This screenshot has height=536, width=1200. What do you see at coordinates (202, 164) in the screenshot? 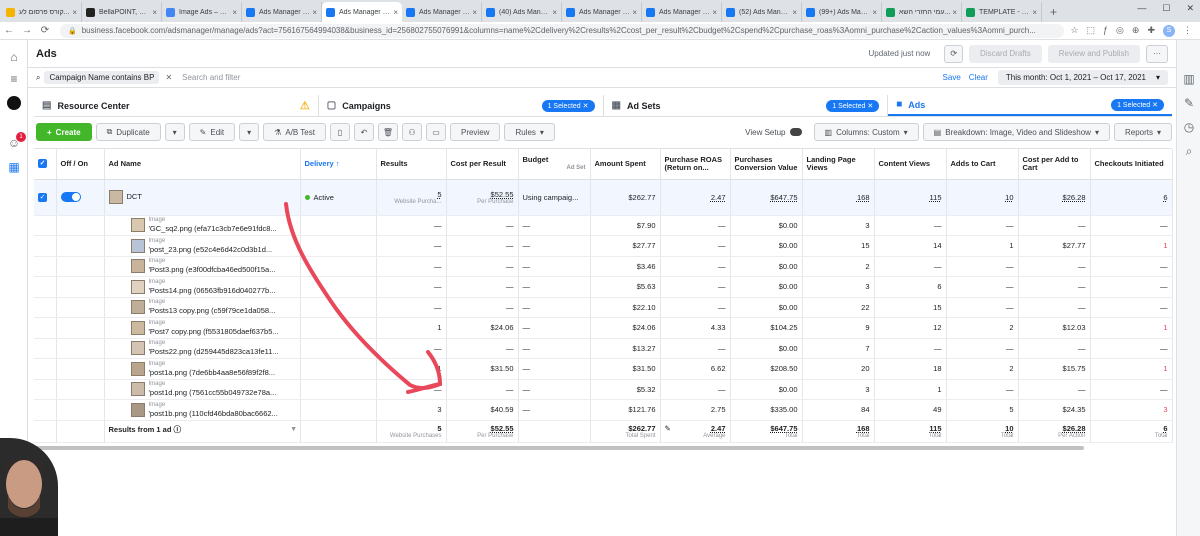
I see `col-ad-name: Ad Name` at bounding box center [202, 164].